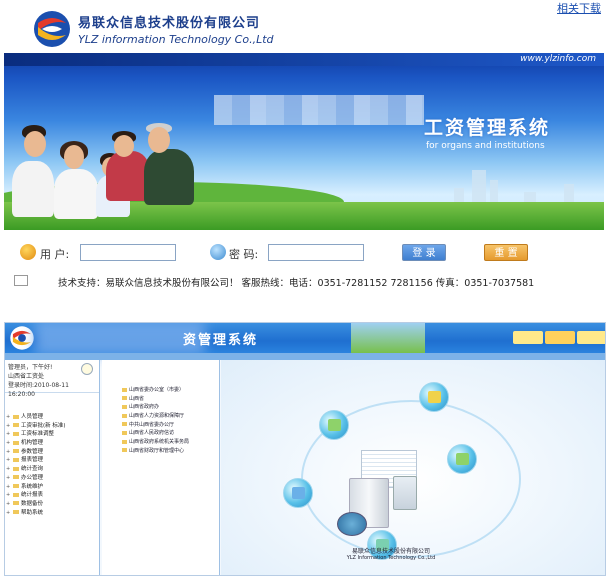  I want to click on nav-item: 办公管理, so click(52, 478).